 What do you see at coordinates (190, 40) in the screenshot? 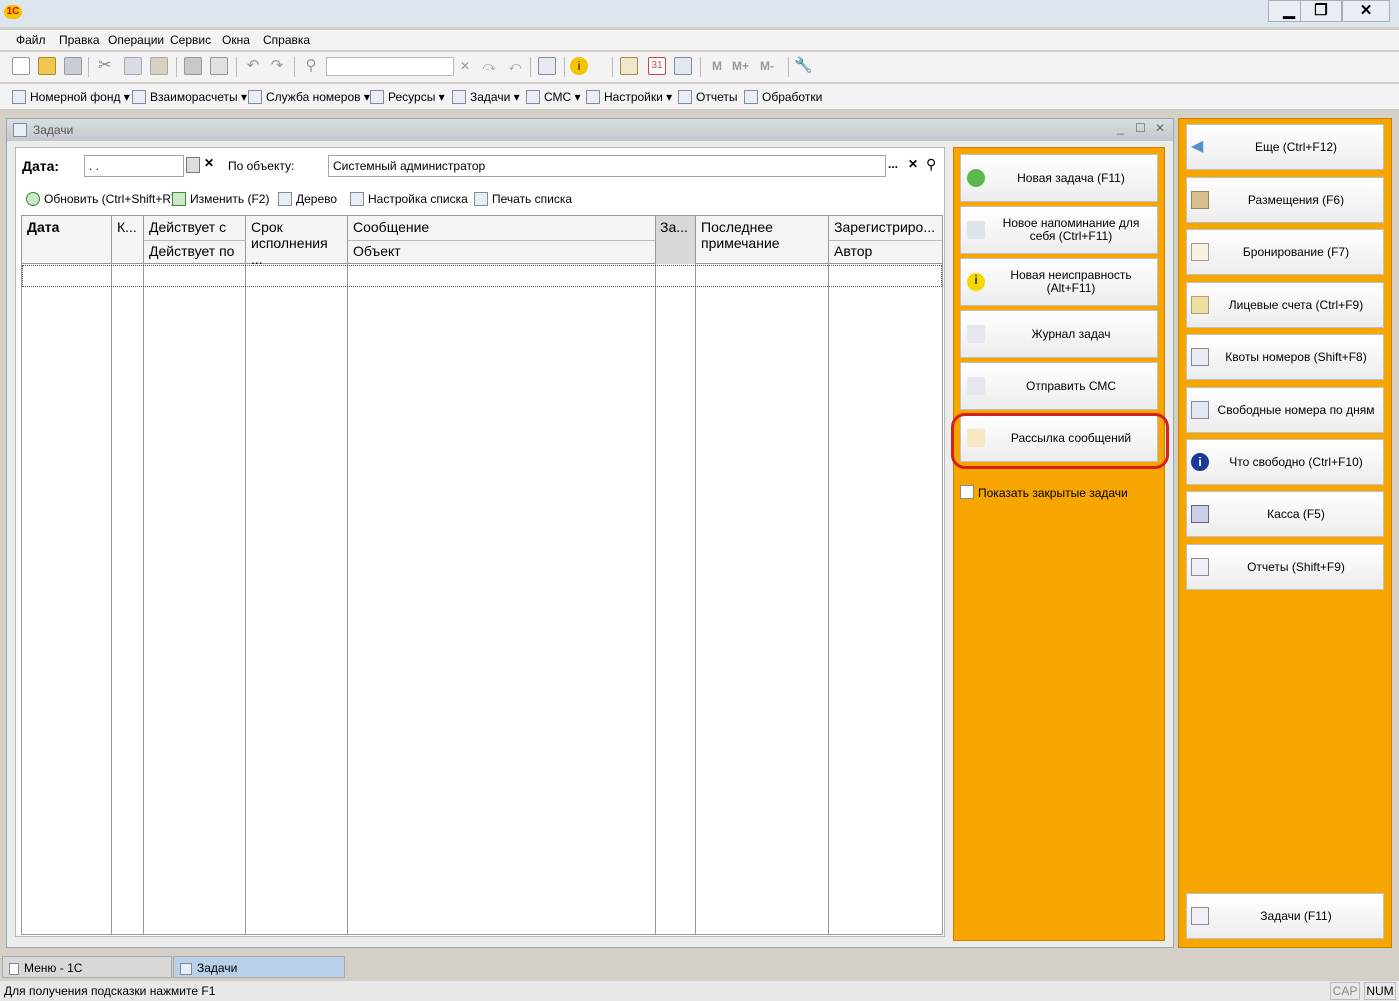
I see `menu-service: Сервис` at bounding box center [190, 40].